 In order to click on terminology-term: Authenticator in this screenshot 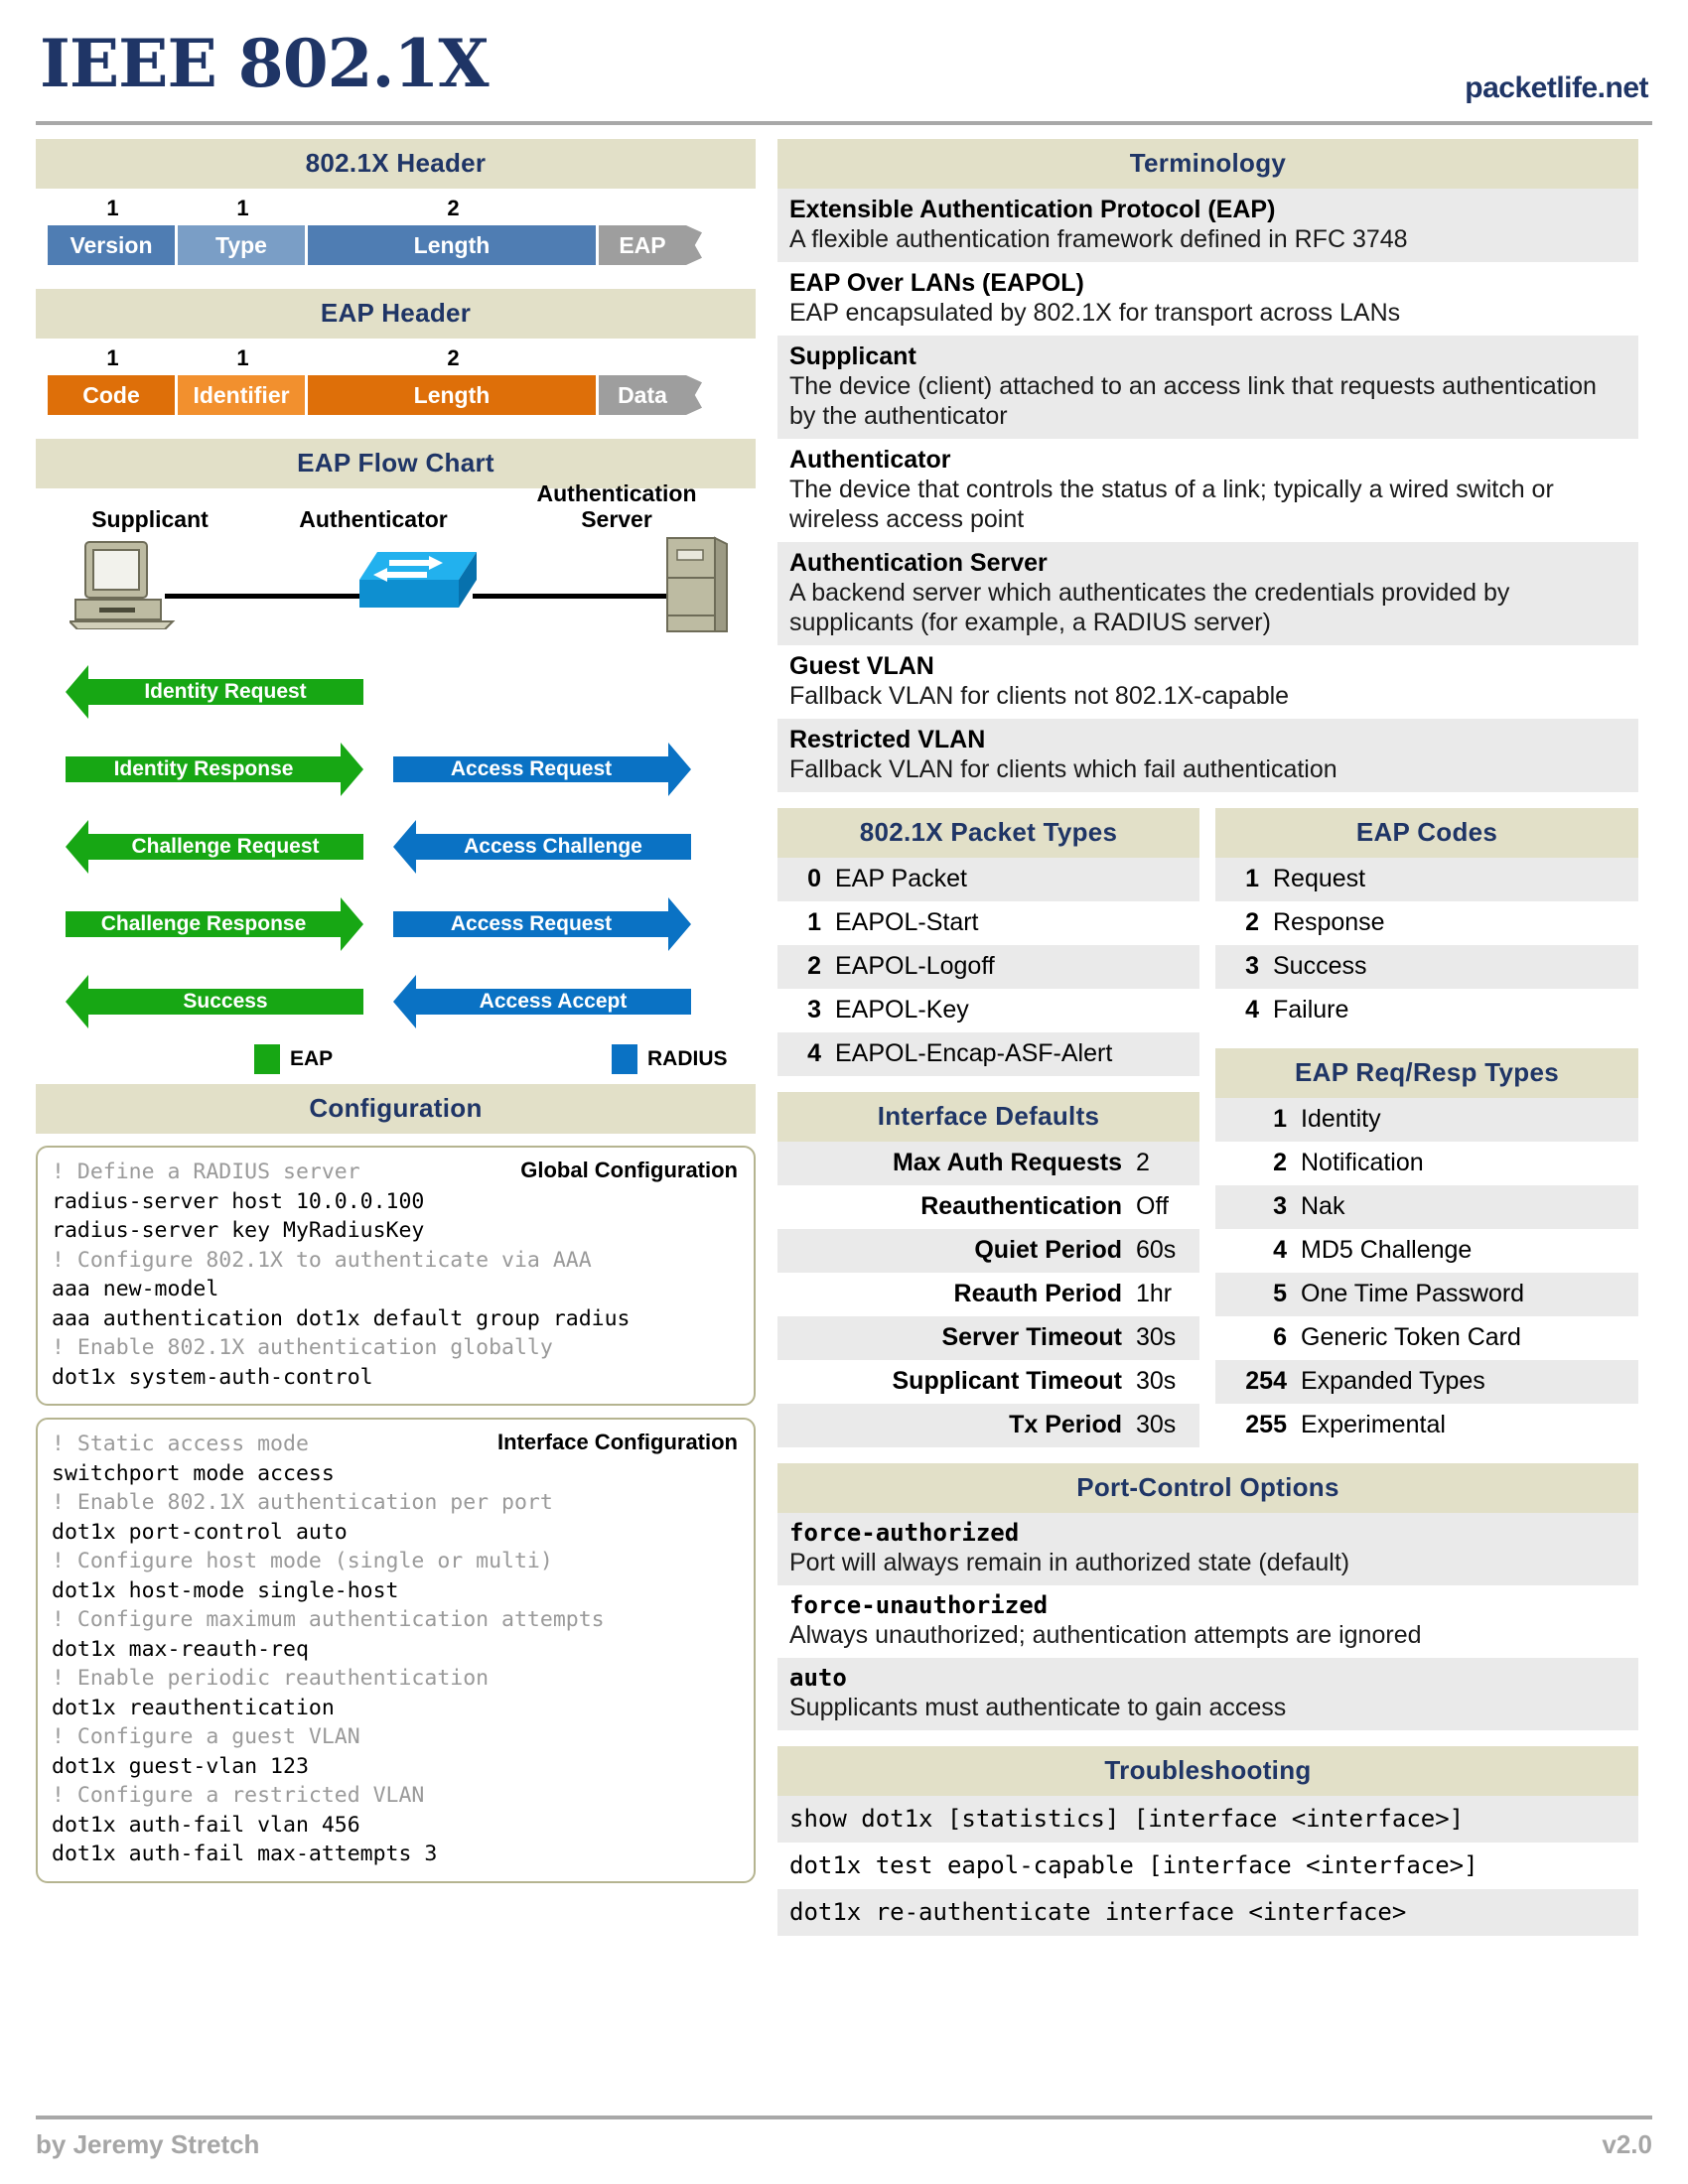, I will do `click(870, 460)`.